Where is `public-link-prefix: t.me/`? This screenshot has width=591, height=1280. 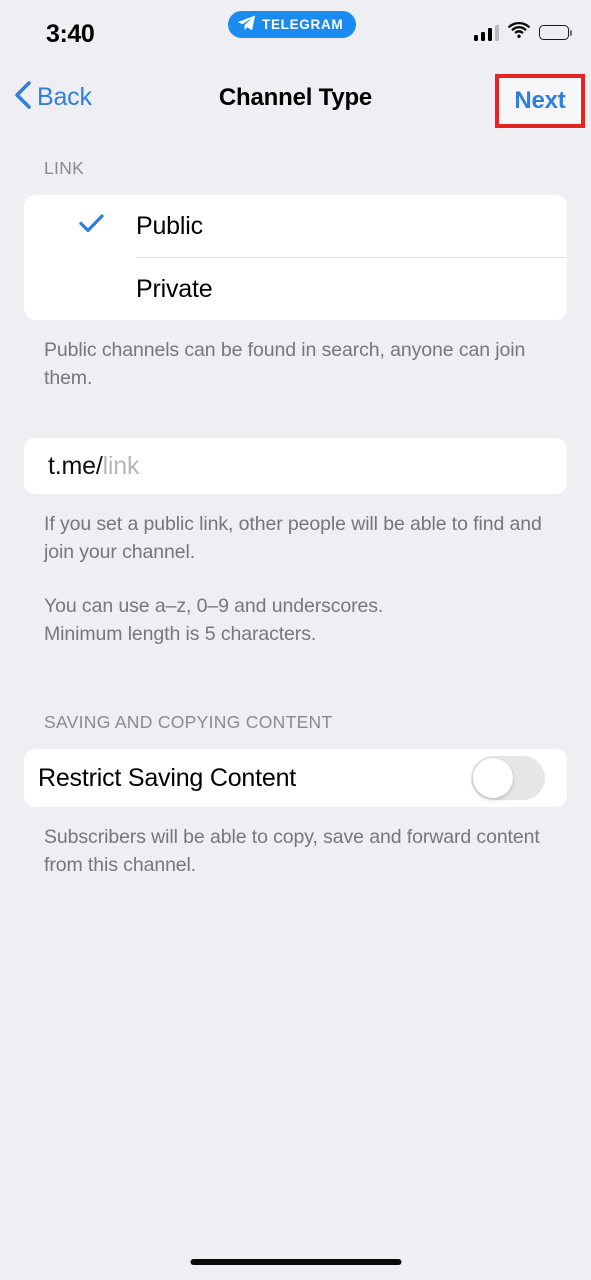 public-link-prefix: t.me/ is located at coordinates (75, 465).